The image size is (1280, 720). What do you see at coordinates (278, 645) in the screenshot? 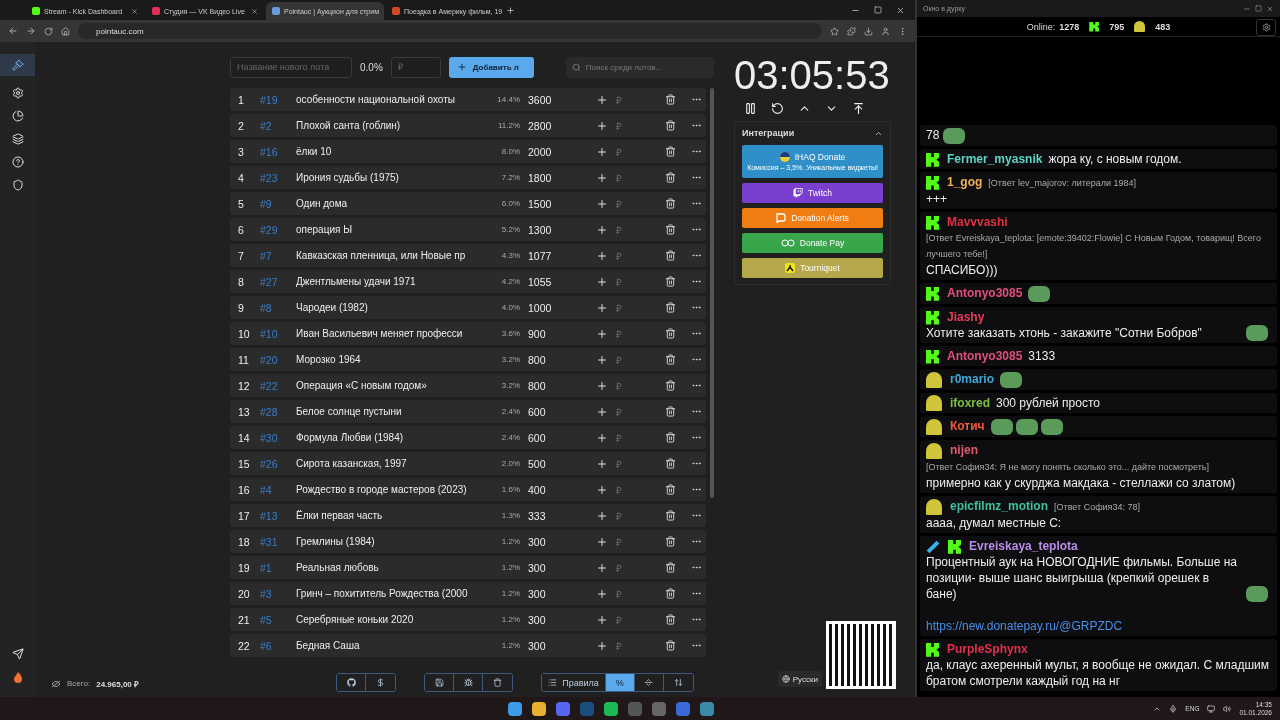
I see `lot-id: #6` at bounding box center [278, 645].